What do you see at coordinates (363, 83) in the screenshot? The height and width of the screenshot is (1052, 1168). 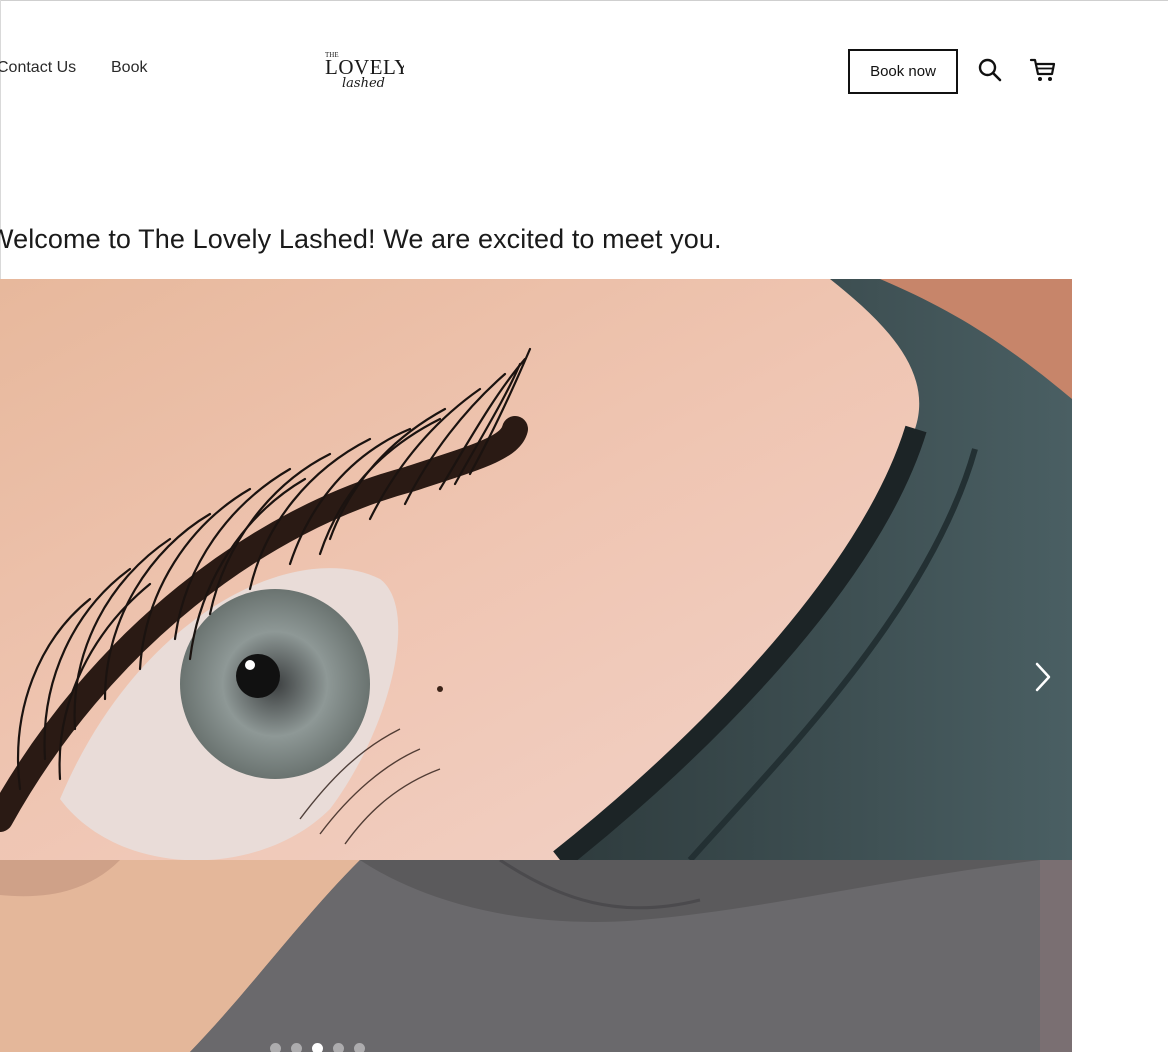 I see `svg-text: lashed` at bounding box center [363, 83].